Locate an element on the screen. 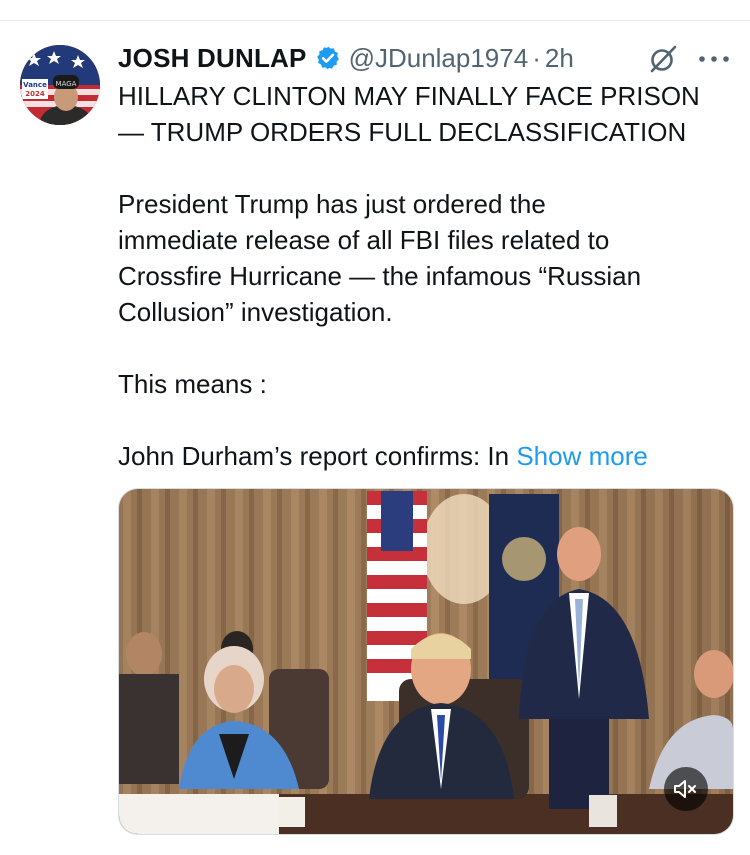  avatar-badge-top: Vance is located at coordinates (35, 85).